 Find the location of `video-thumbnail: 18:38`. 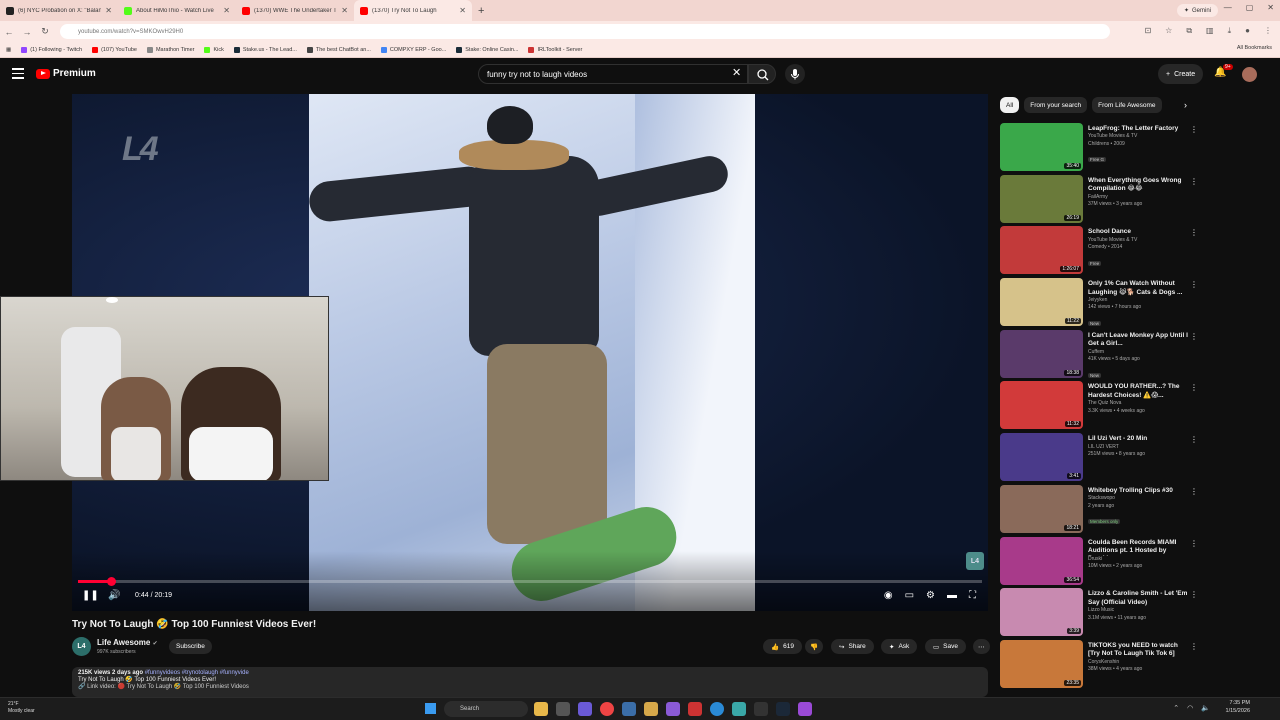

video-thumbnail: 18:38 is located at coordinates (1041, 353).